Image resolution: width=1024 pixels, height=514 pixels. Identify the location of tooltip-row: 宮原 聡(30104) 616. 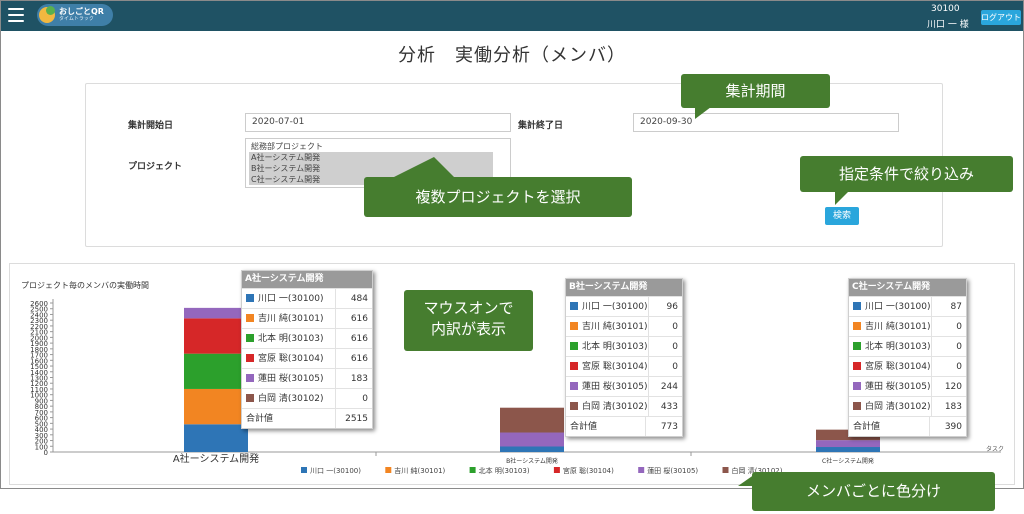
(307, 358).